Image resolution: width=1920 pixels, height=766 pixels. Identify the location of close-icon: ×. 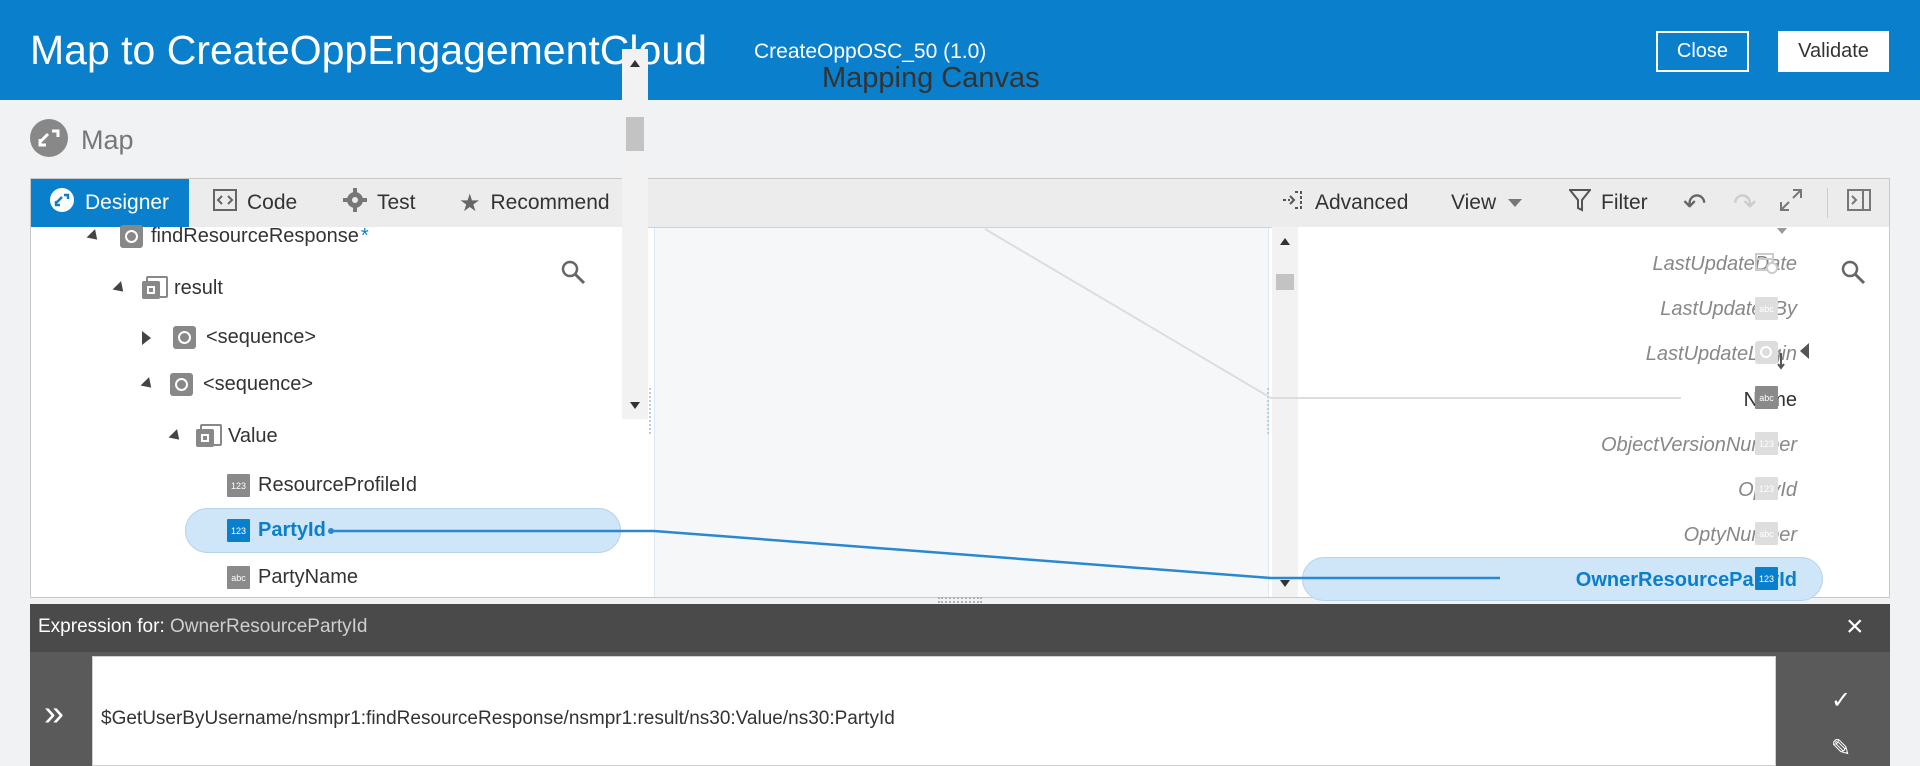
(1855, 626).